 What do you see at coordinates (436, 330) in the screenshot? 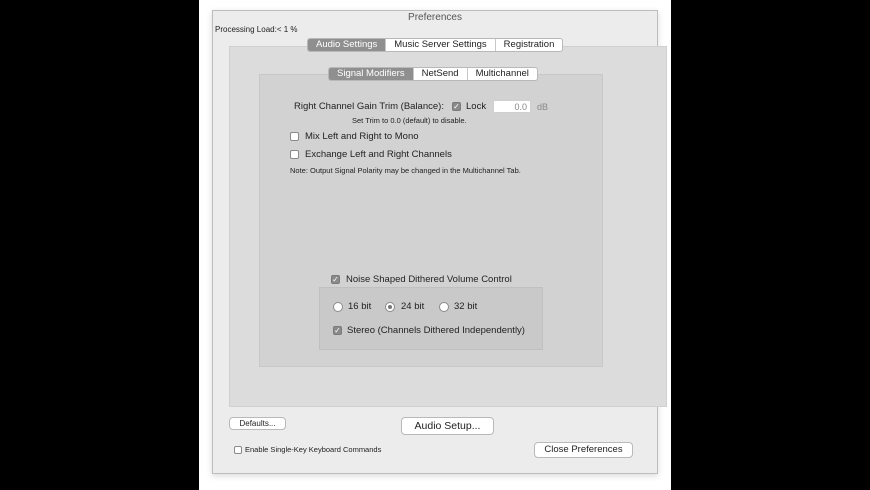
I see `stereo-dither-label: Stereo (Channels Dithered Independently)` at bounding box center [436, 330].